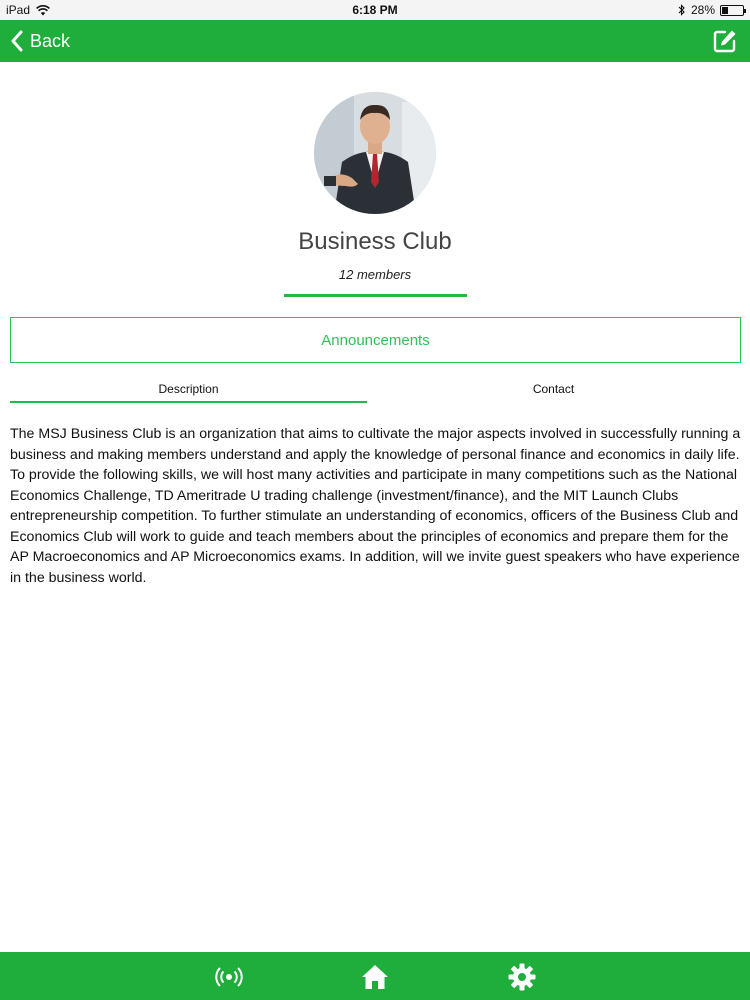 This screenshot has height=1000, width=750. I want to click on status-bar: iPad 6:18 PM 28%, so click(375, 10).